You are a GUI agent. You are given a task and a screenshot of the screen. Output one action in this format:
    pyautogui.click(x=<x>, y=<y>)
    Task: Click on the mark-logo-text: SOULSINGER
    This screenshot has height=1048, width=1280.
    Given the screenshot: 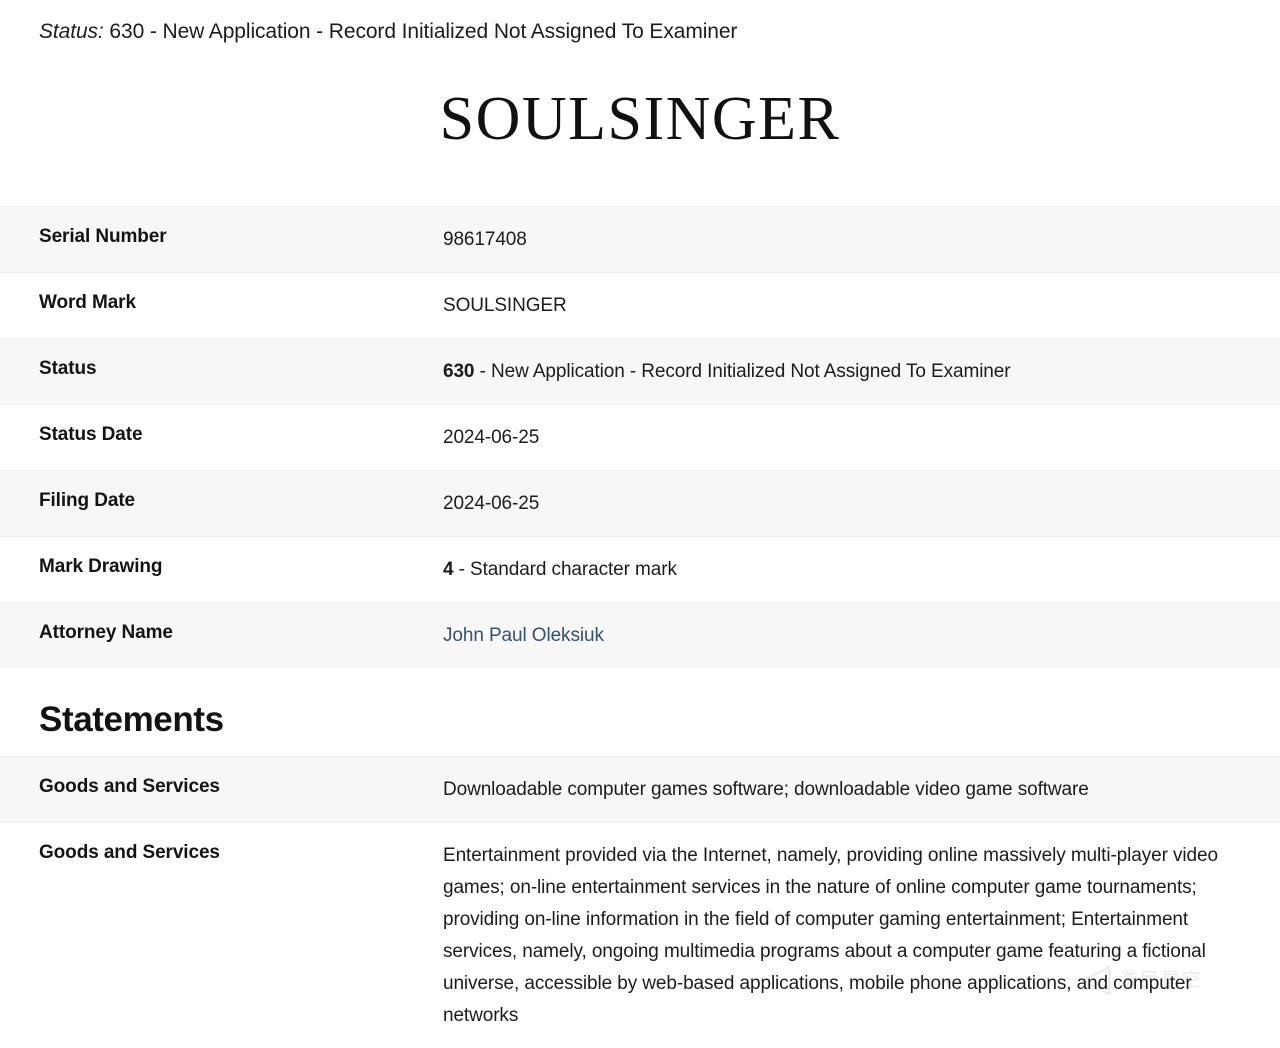 What is the action you would take?
    pyautogui.click(x=640, y=119)
    